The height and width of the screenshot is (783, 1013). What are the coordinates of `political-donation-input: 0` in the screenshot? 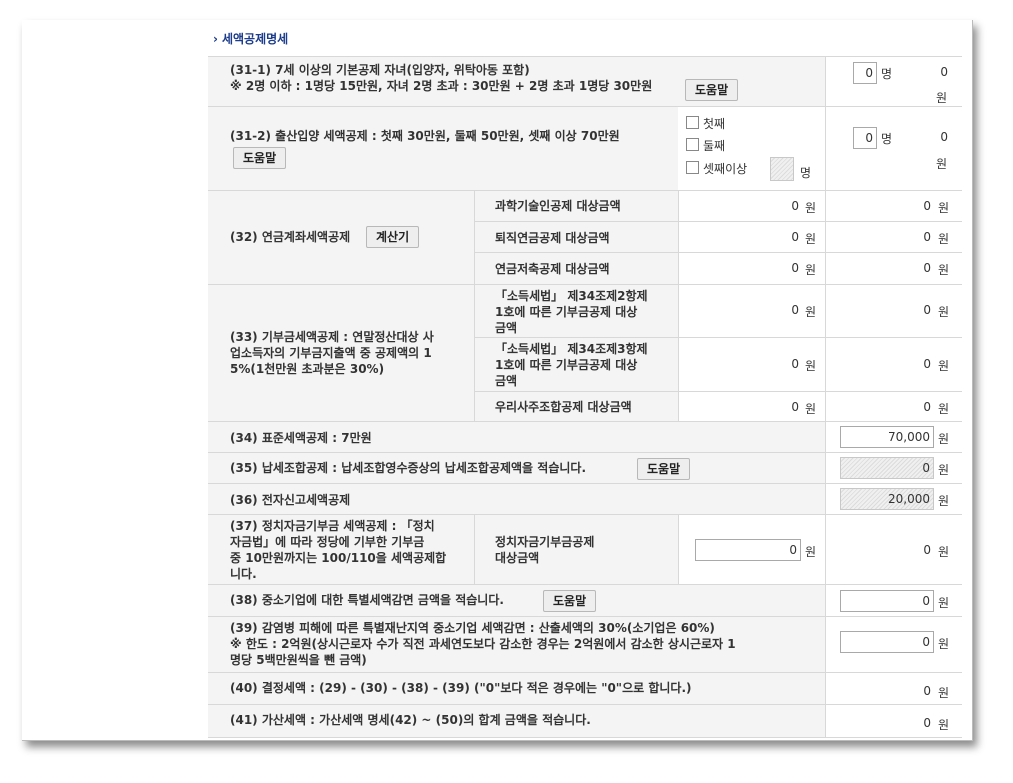 It's located at (748, 550).